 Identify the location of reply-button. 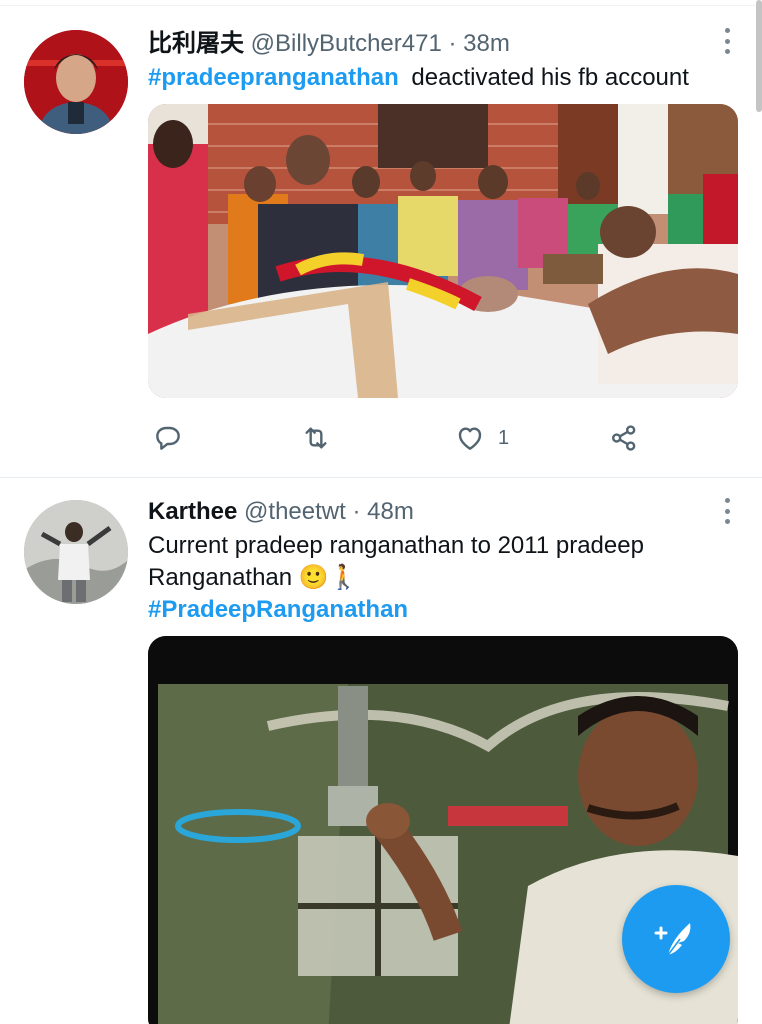
(168, 438).